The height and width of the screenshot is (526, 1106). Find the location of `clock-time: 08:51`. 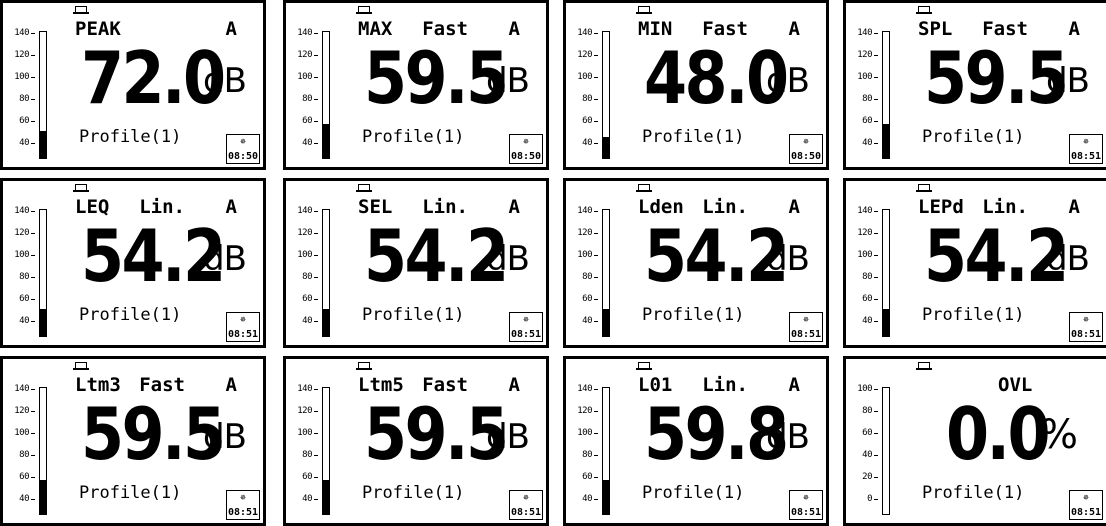

clock-time: 08:51 is located at coordinates (1086, 512).